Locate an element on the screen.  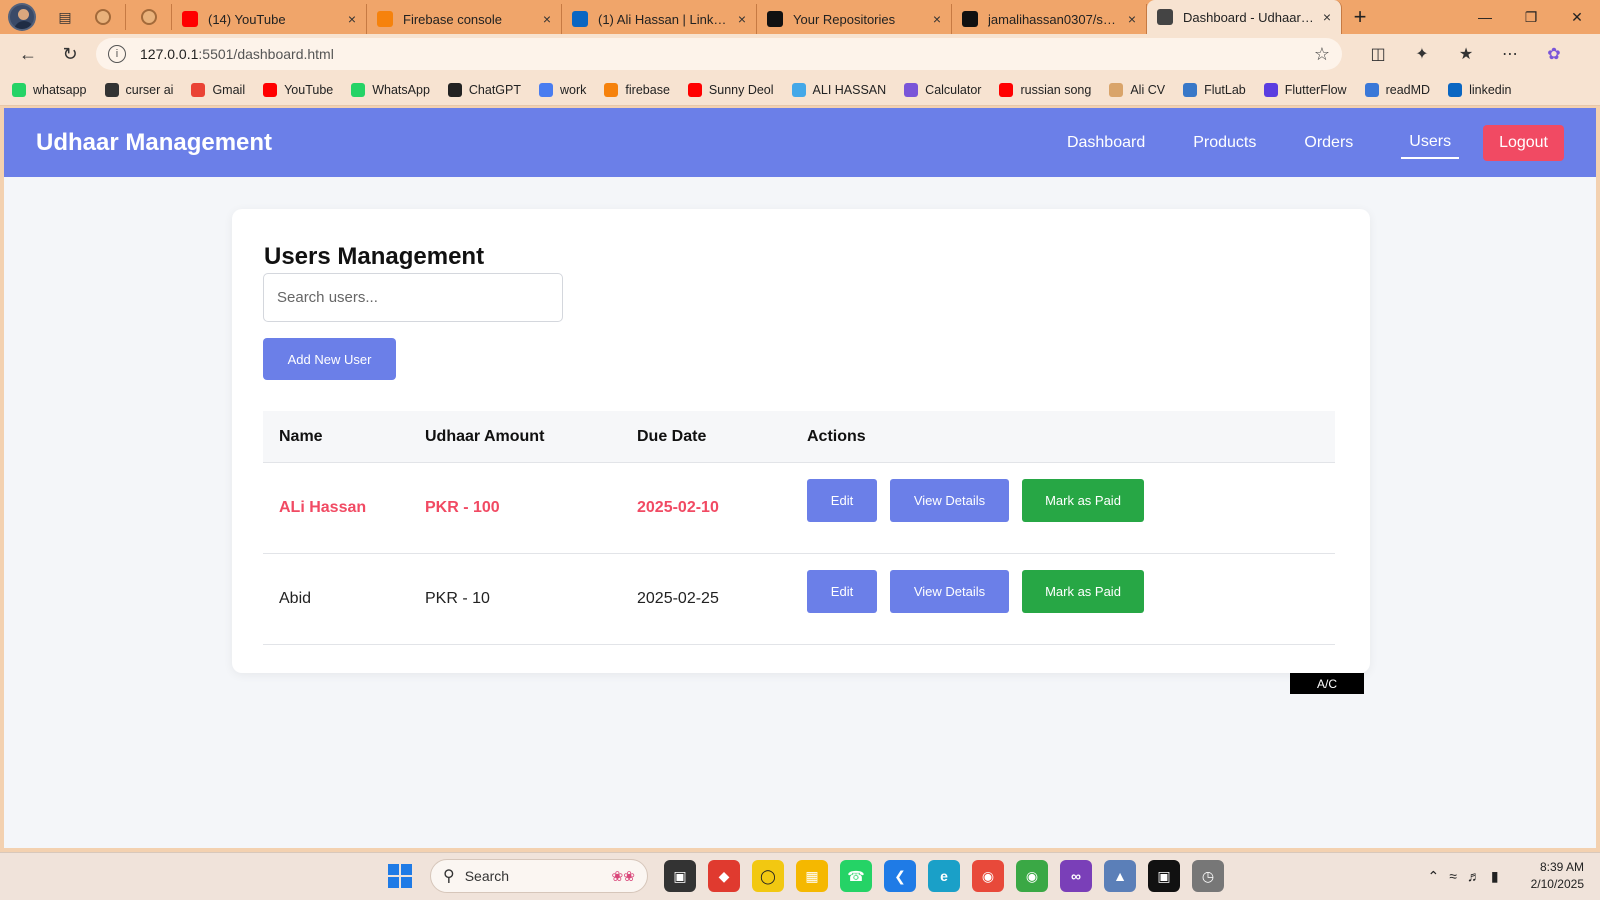
close-window-icon: ✕ is located at coordinates (1577, 17).